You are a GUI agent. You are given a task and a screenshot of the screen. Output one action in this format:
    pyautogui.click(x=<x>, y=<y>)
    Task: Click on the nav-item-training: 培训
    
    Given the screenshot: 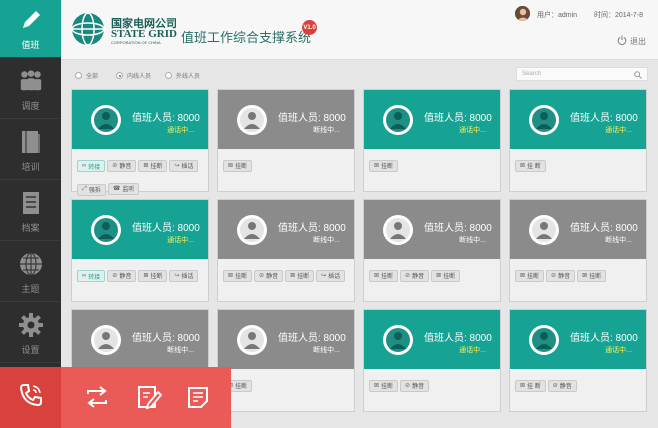 What is the action you would take?
    pyautogui.click(x=30, y=151)
    